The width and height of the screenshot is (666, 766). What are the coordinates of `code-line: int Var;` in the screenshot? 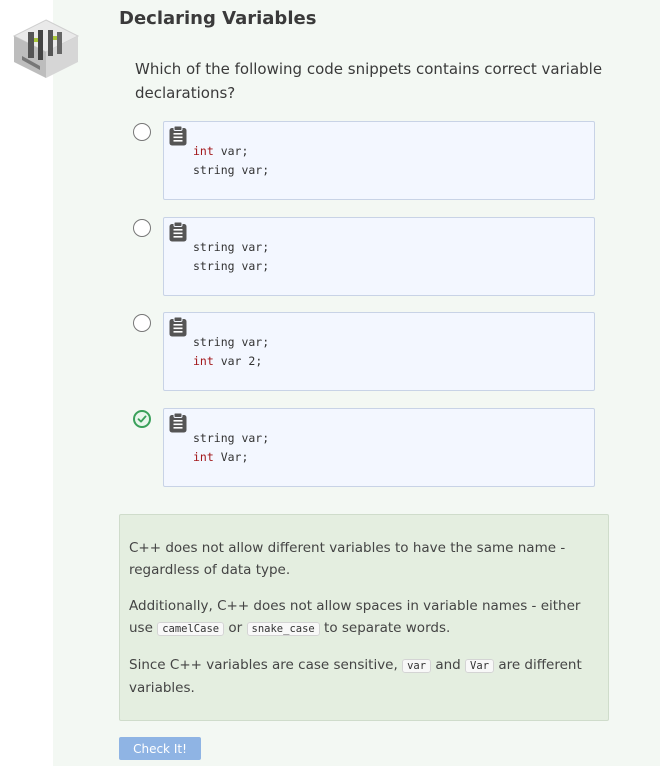 It's located at (231, 457).